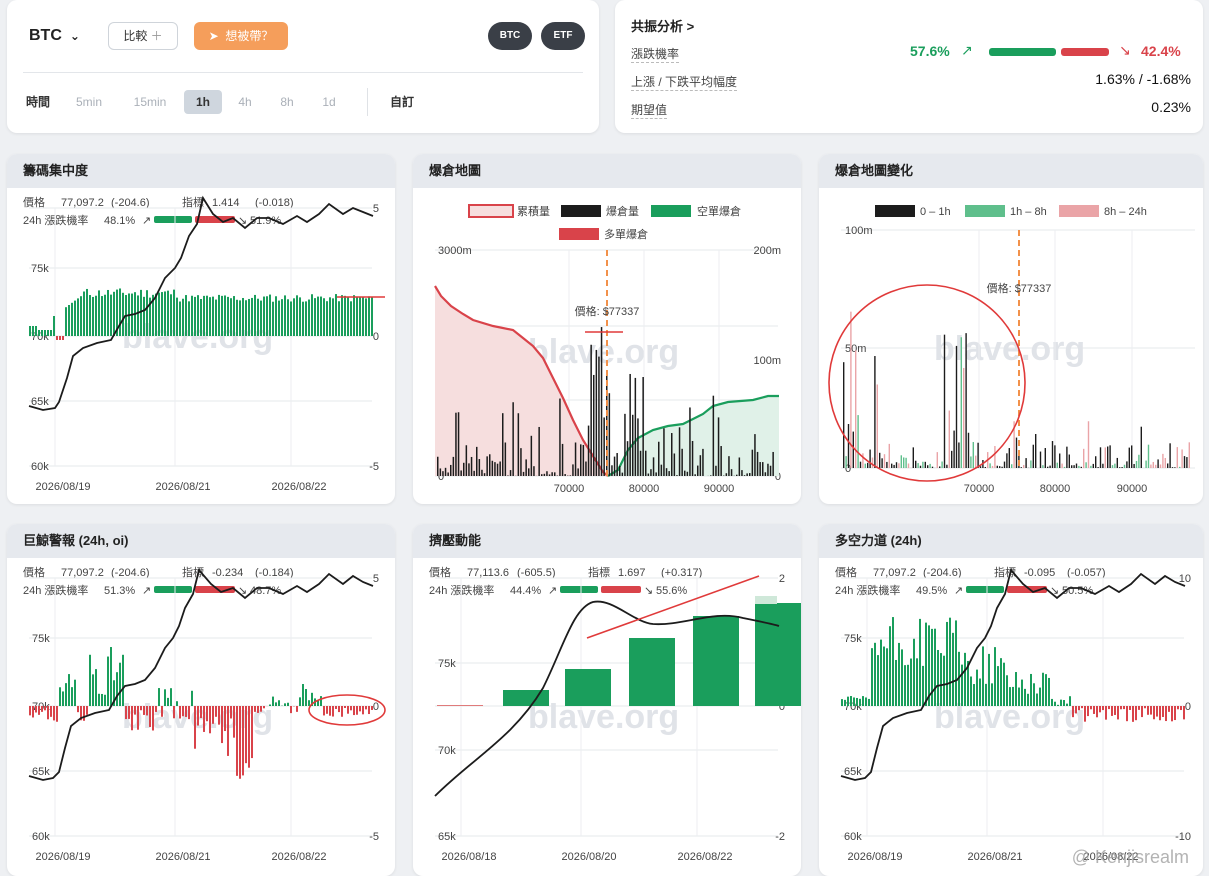 The image size is (1209, 876). I want to click on y-tick-left: 100m, so click(859, 231).